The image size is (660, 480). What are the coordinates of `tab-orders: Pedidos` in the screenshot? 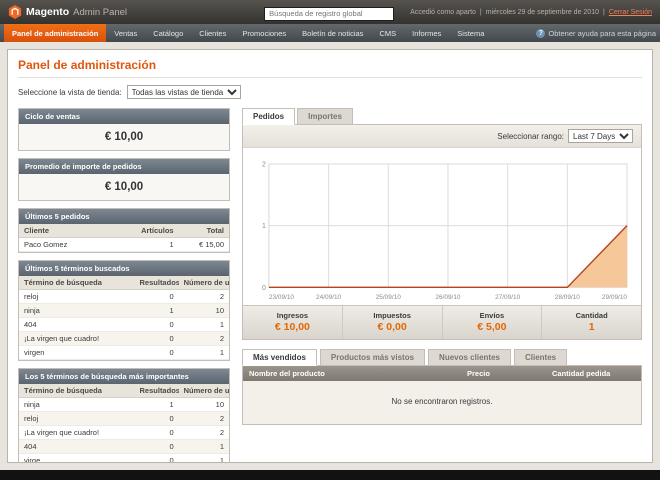 It's located at (269, 116).